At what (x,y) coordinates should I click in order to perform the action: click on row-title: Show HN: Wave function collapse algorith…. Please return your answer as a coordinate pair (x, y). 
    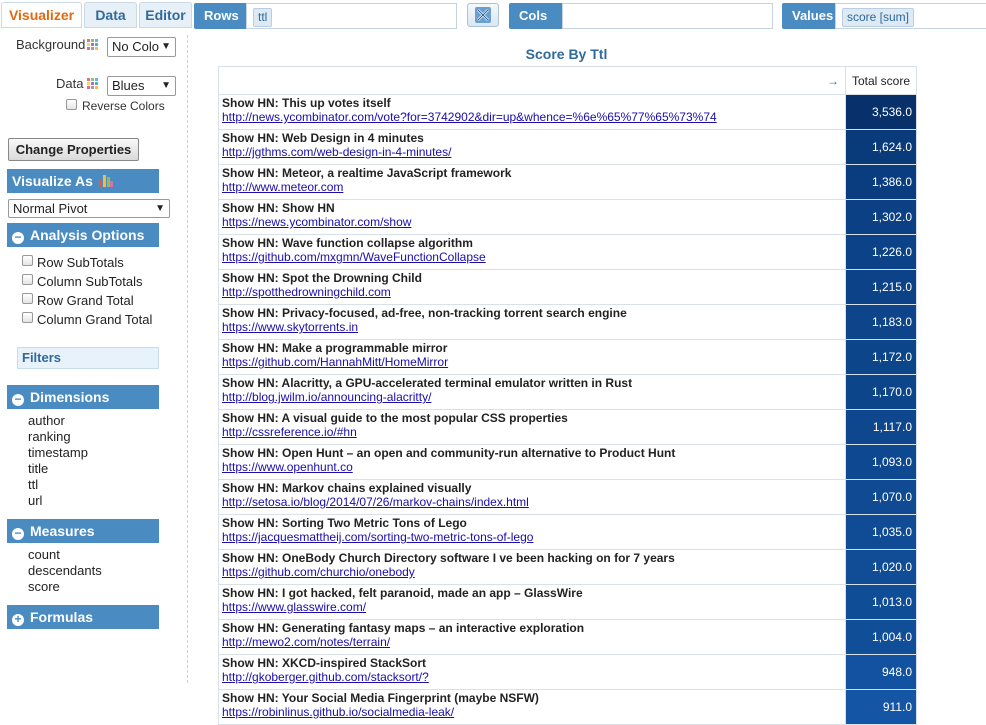
    Looking at the image, I should click on (347, 243).